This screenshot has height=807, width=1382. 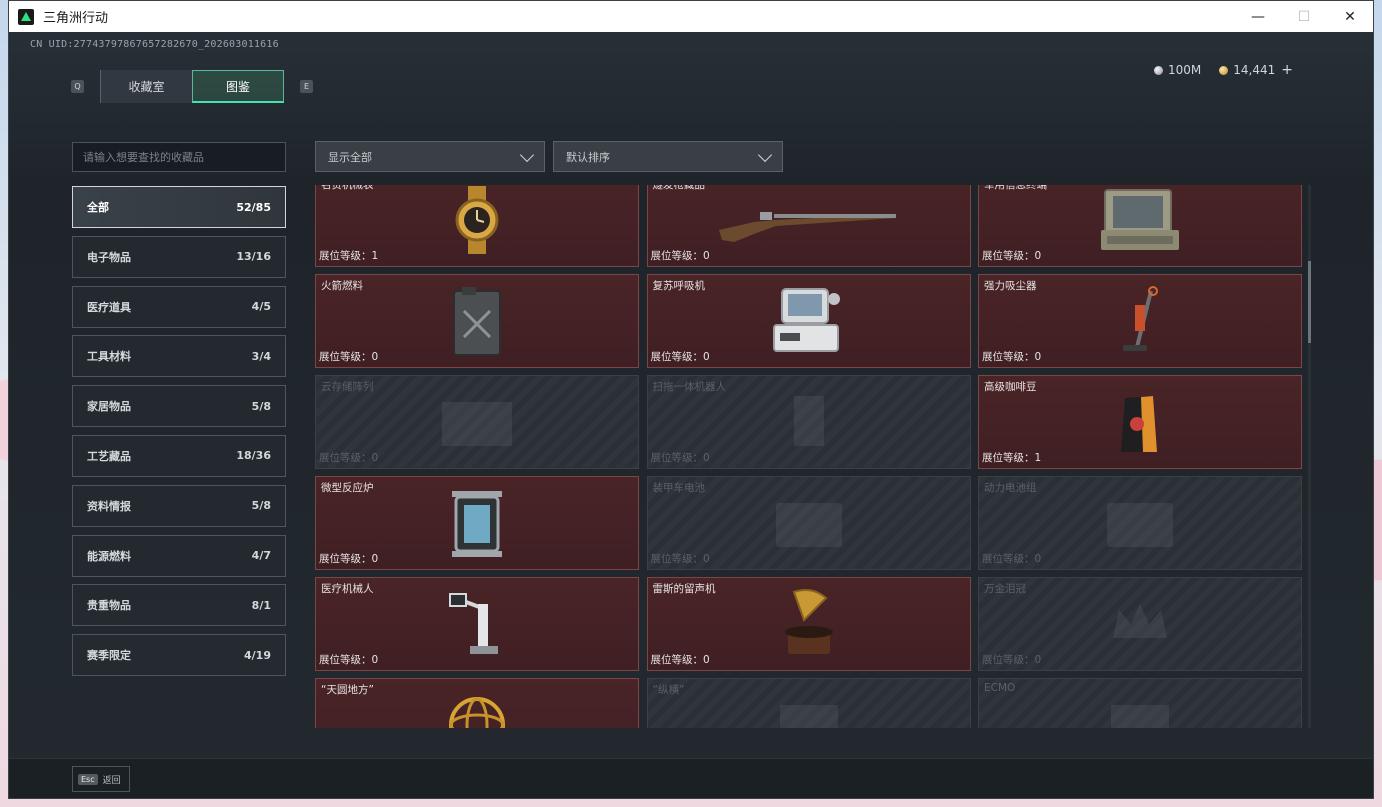 What do you see at coordinates (179, 505) in the screenshot?
I see `category-intel: 资料情报 5/8` at bounding box center [179, 505].